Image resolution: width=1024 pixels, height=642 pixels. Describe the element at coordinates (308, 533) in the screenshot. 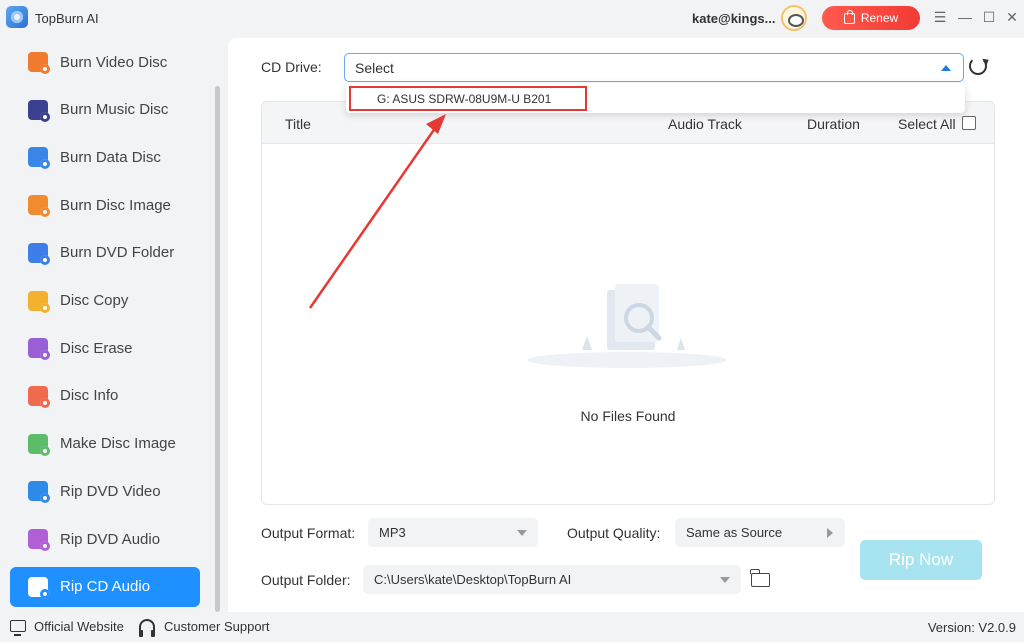

I see `output-format-label: Output Format:` at that location.